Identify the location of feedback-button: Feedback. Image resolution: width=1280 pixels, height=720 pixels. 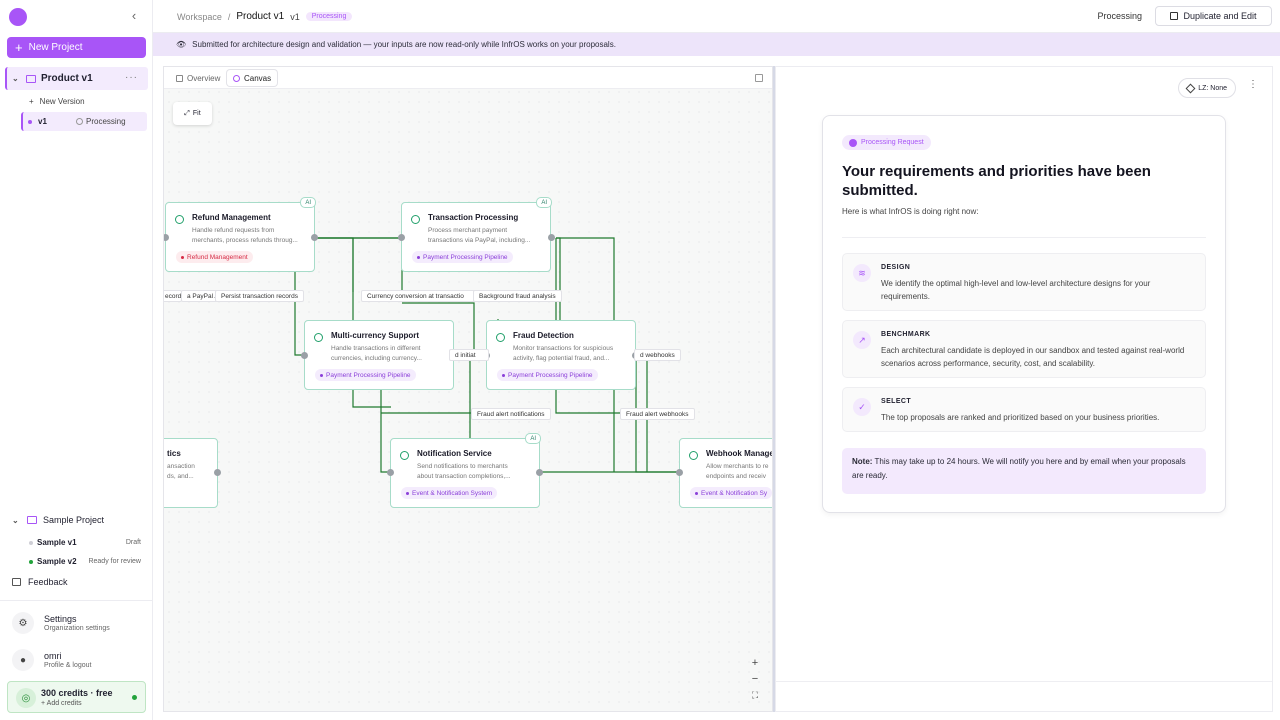
(40, 582).